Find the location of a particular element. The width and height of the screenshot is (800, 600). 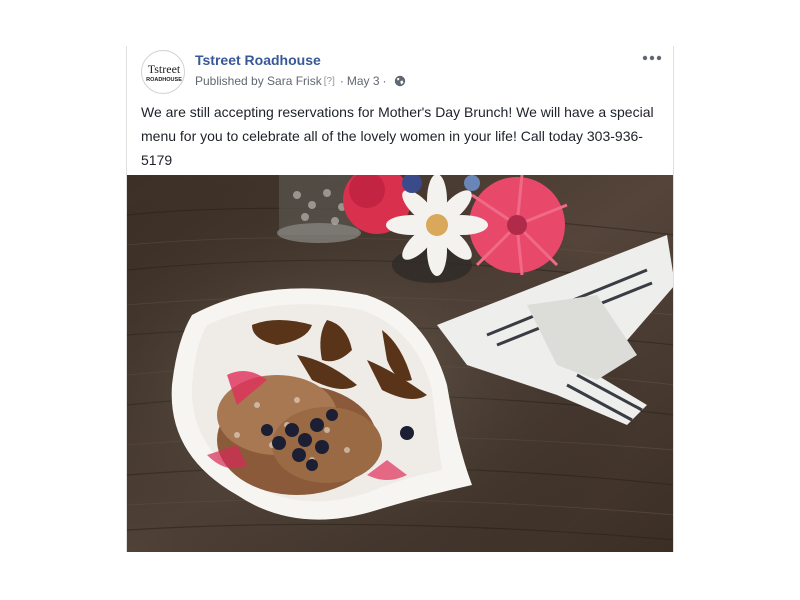

logo-line2: ROADHOUSE is located at coordinates (164, 80).